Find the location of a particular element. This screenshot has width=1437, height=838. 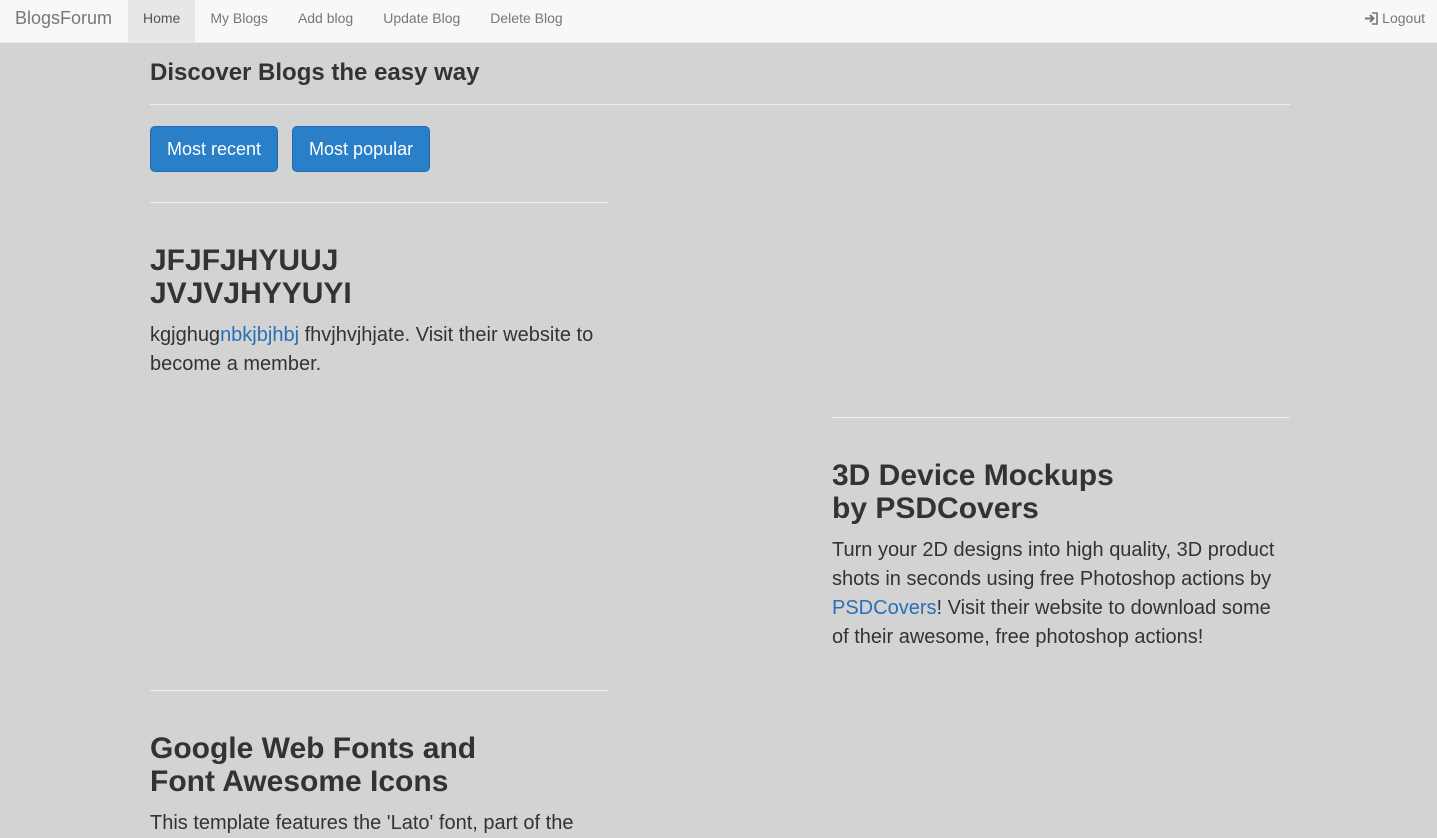

sort-buttons: Most recent Most popular is located at coordinates (290, 149).